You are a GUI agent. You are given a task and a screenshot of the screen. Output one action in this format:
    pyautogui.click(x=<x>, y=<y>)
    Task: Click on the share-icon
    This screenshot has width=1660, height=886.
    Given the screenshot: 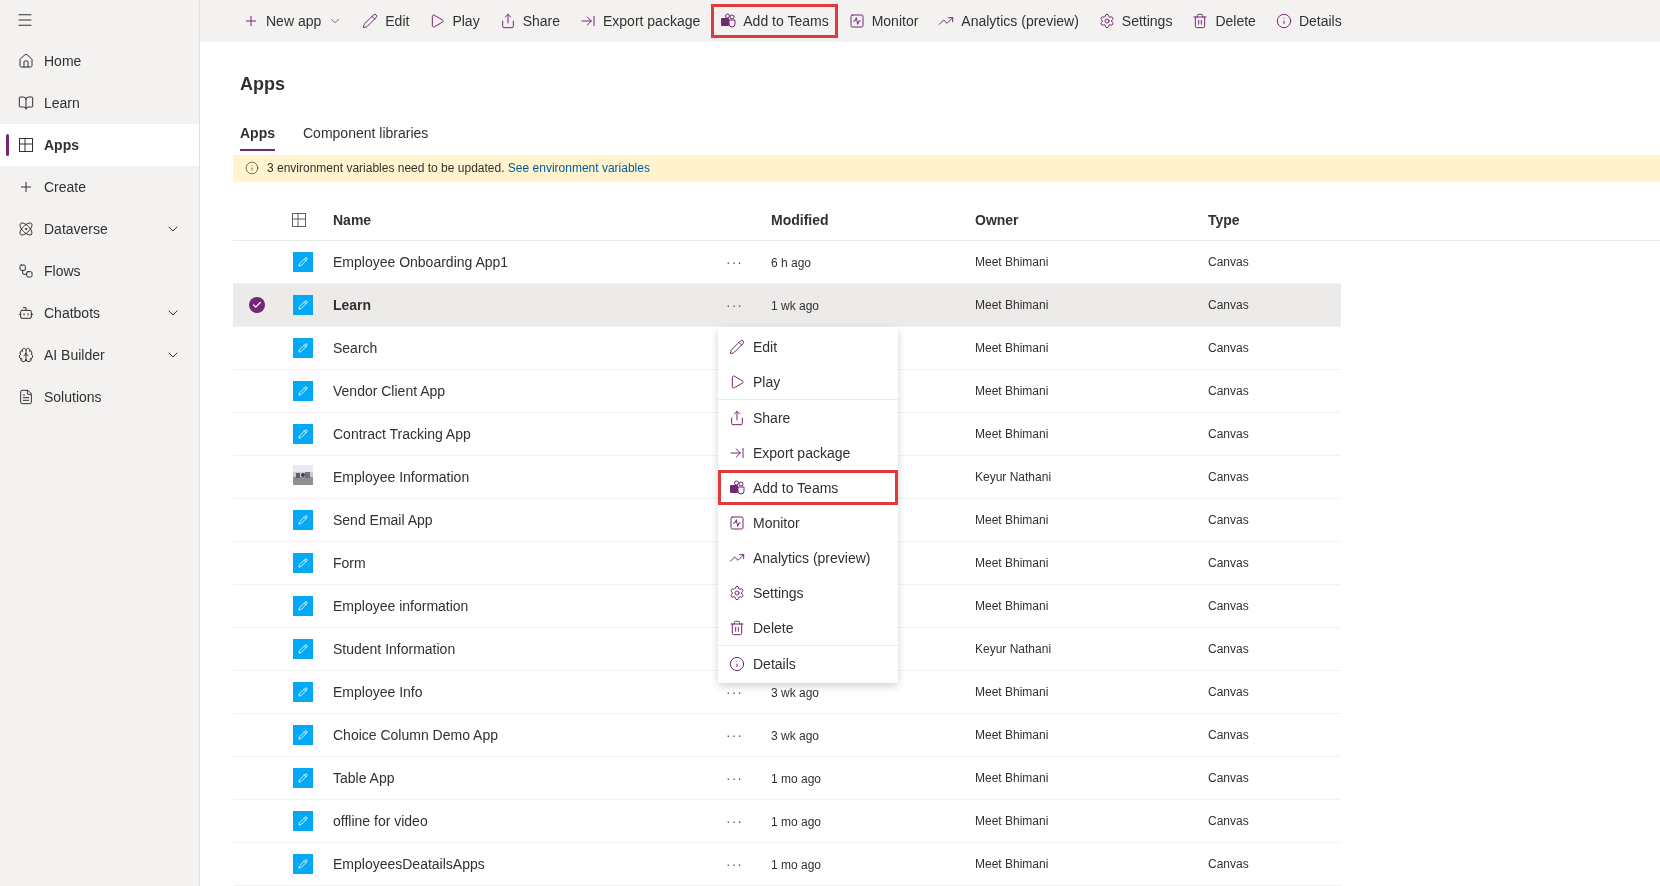 What is the action you would take?
    pyautogui.click(x=737, y=417)
    